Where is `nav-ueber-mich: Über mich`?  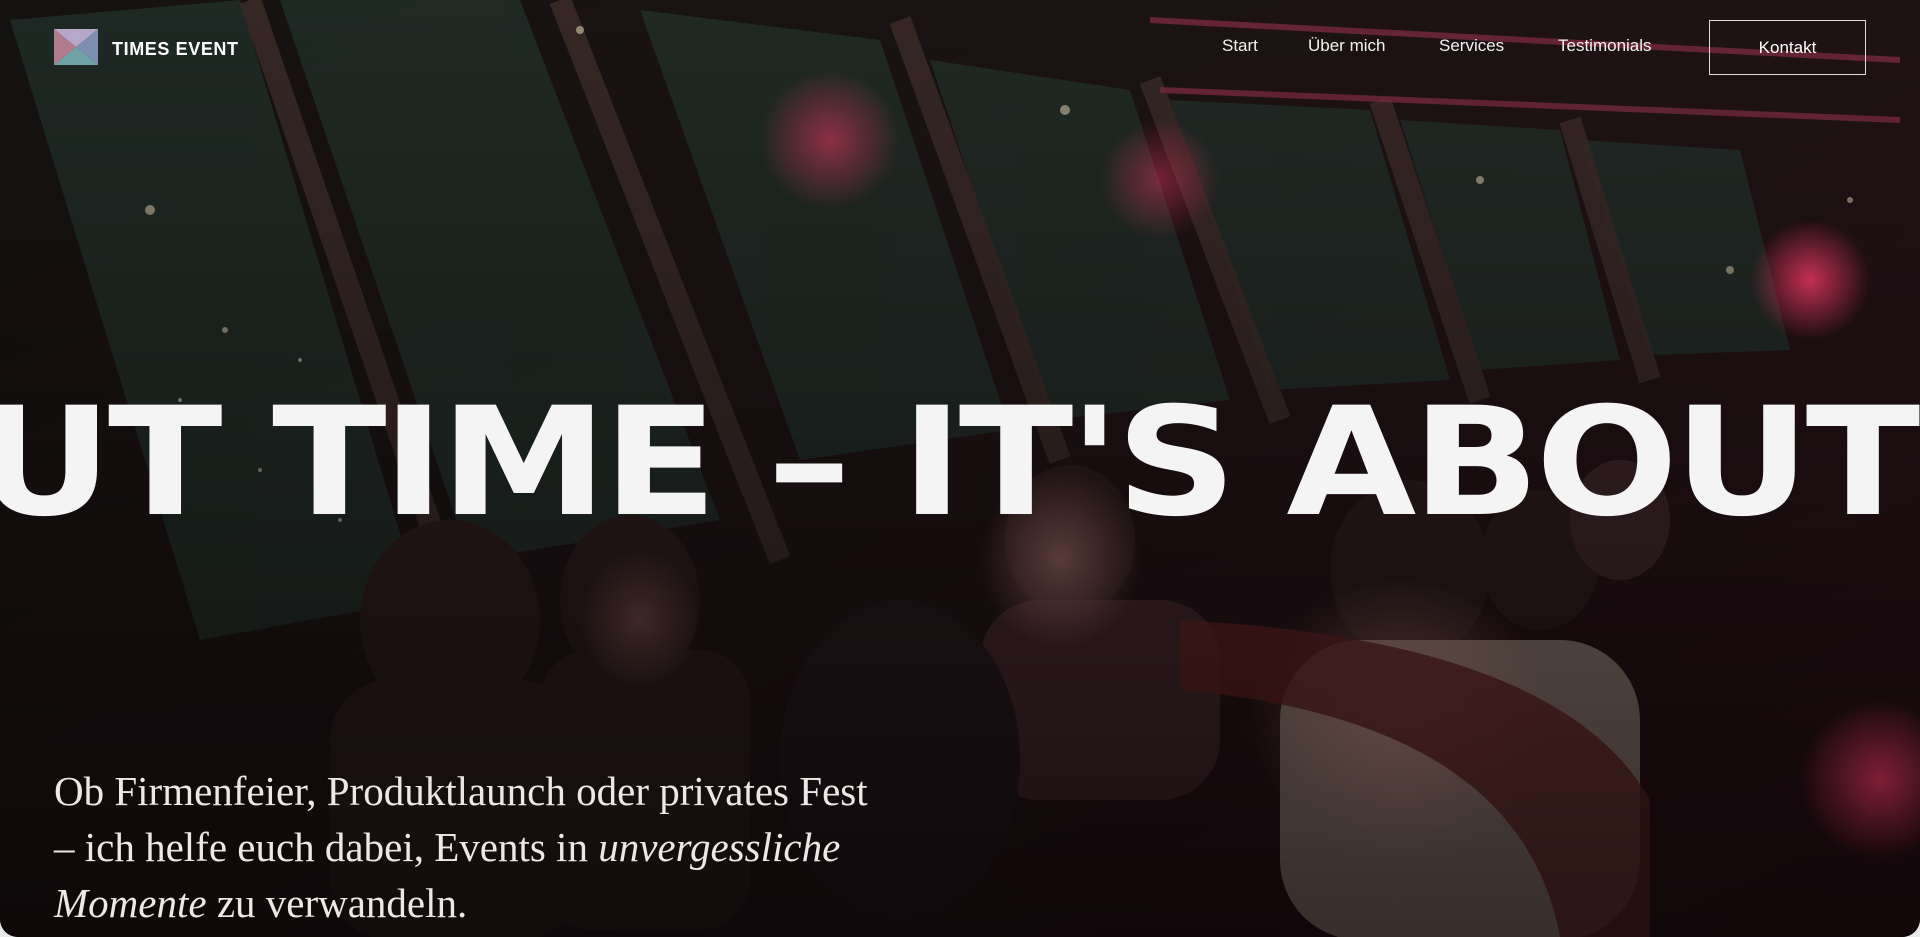
nav-ueber-mich: Über mich is located at coordinates (1346, 46).